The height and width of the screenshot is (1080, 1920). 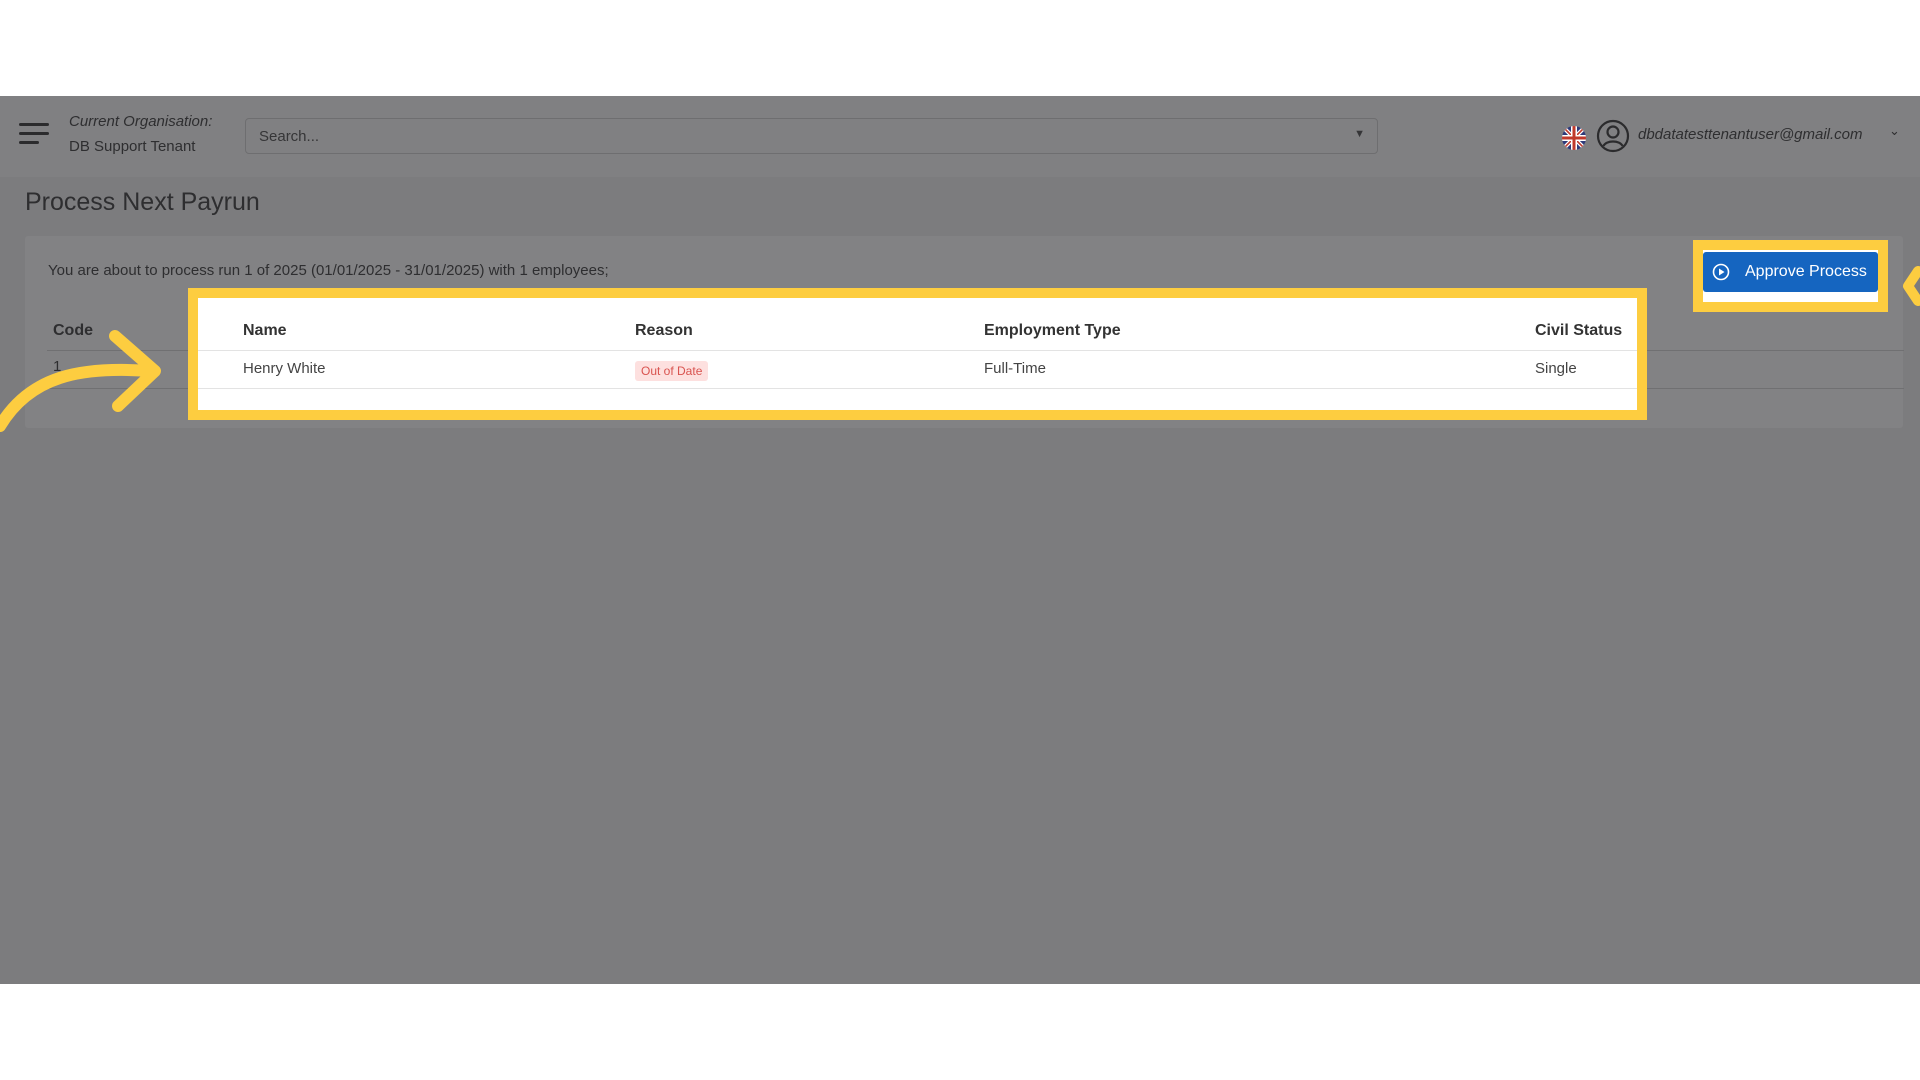 What do you see at coordinates (34, 136) in the screenshot?
I see `hamburger-menu-icon` at bounding box center [34, 136].